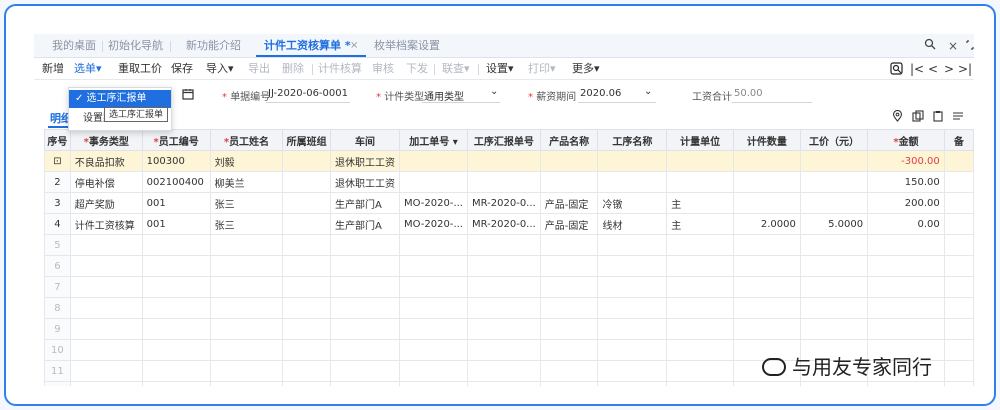 The width and height of the screenshot is (1000, 410). Describe the element at coordinates (965, 69) in the screenshot. I see `last-record-icon: >|` at that location.